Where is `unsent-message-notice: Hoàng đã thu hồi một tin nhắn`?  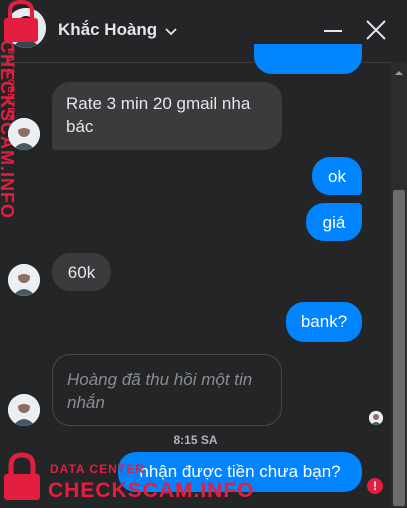 unsent-message-notice: Hoàng đã thu hồi một tin nhắn is located at coordinates (167, 390).